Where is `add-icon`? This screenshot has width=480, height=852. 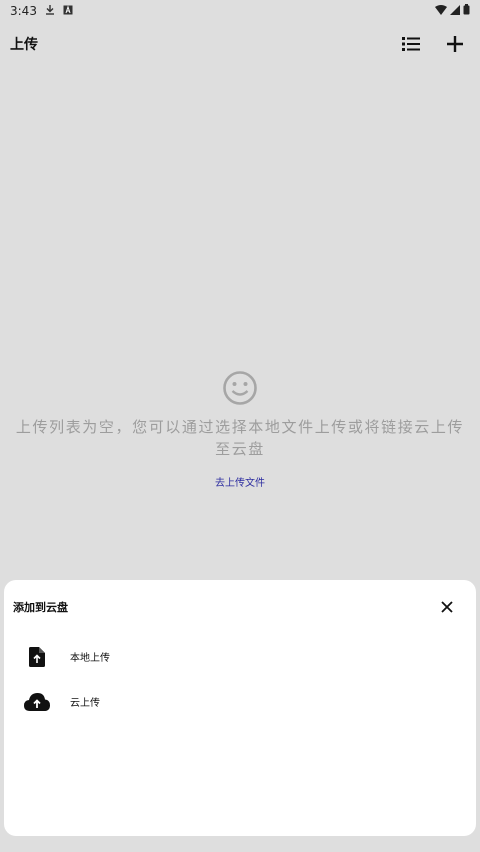 add-icon is located at coordinates (455, 44).